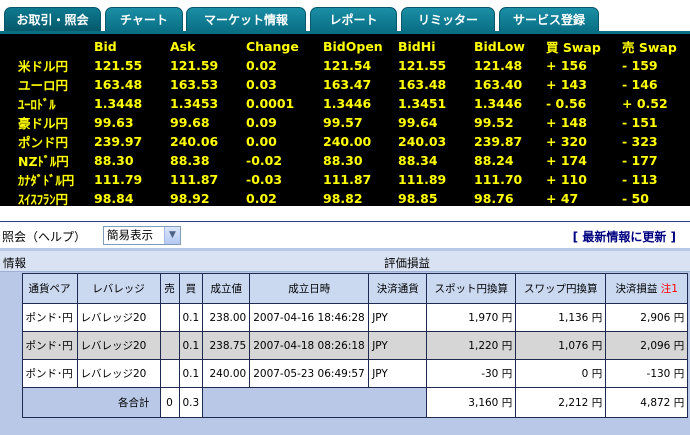 Image resolution: width=690 pixels, height=435 pixels. What do you see at coordinates (309, 373) in the screenshot?
I see `position-datetime: 2007-05-23 06:49:57` at bounding box center [309, 373].